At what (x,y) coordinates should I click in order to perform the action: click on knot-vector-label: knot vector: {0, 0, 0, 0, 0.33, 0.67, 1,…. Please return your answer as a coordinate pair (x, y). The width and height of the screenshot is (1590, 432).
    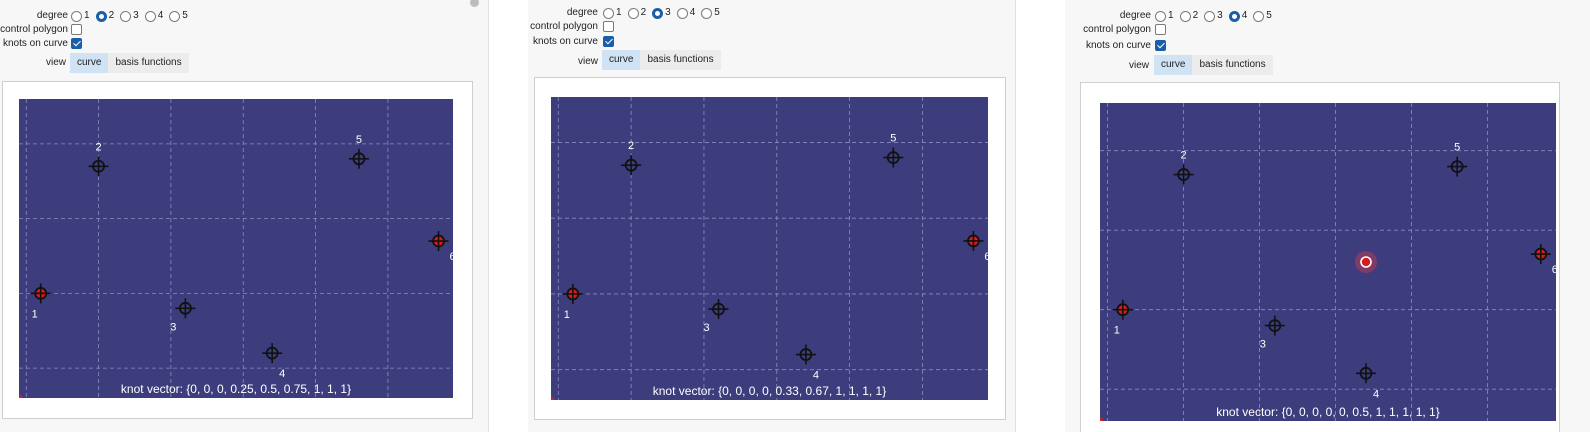
    Looking at the image, I should click on (770, 391).